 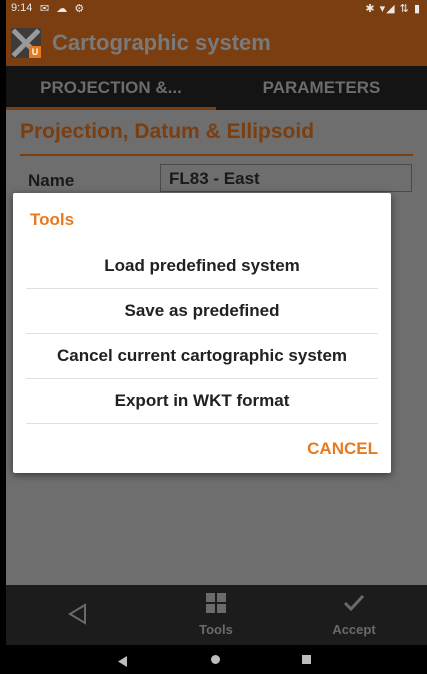 I want to click on section-divider, so click(x=216, y=155).